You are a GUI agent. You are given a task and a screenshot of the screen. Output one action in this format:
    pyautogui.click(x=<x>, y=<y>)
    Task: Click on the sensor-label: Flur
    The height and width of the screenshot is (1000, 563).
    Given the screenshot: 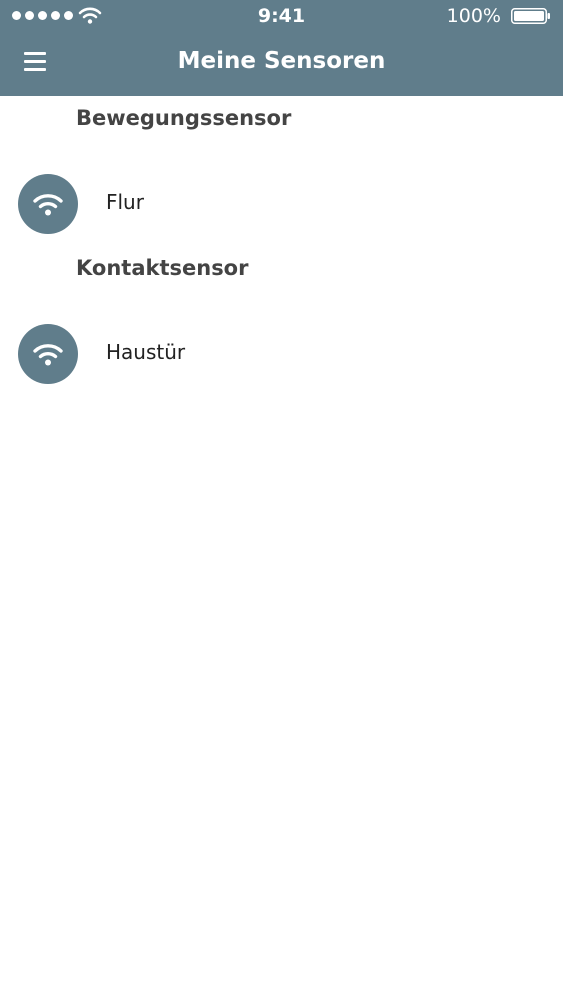 What is the action you would take?
    pyautogui.click(x=125, y=202)
    